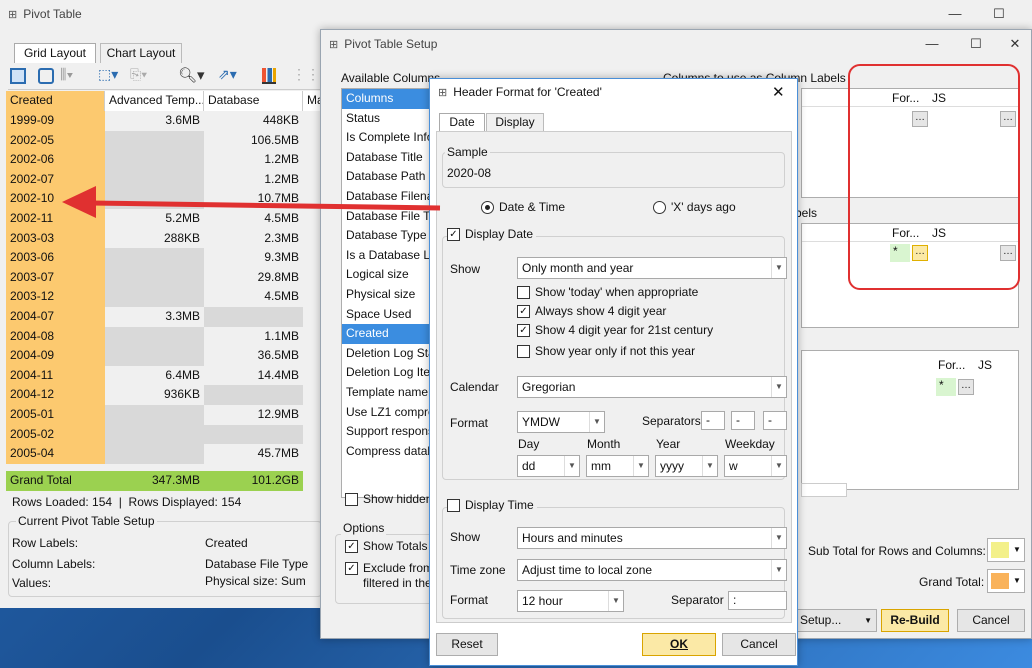 Image resolution: width=1032 pixels, height=668 pixels. Describe the element at coordinates (251, 202) in the screenshot. I see `red-arrow-annotation` at that location.